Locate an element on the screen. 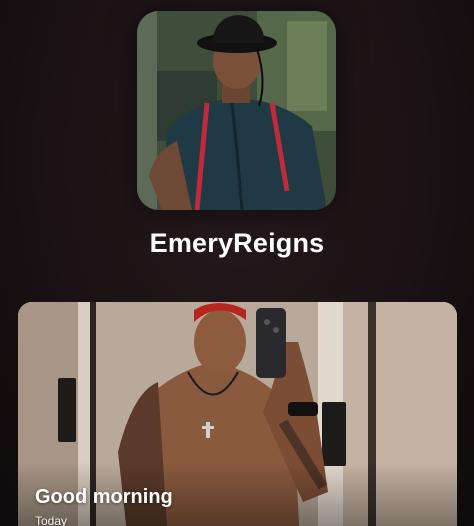 This screenshot has height=526, width=474. post-title: Good morning is located at coordinates (104, 497).